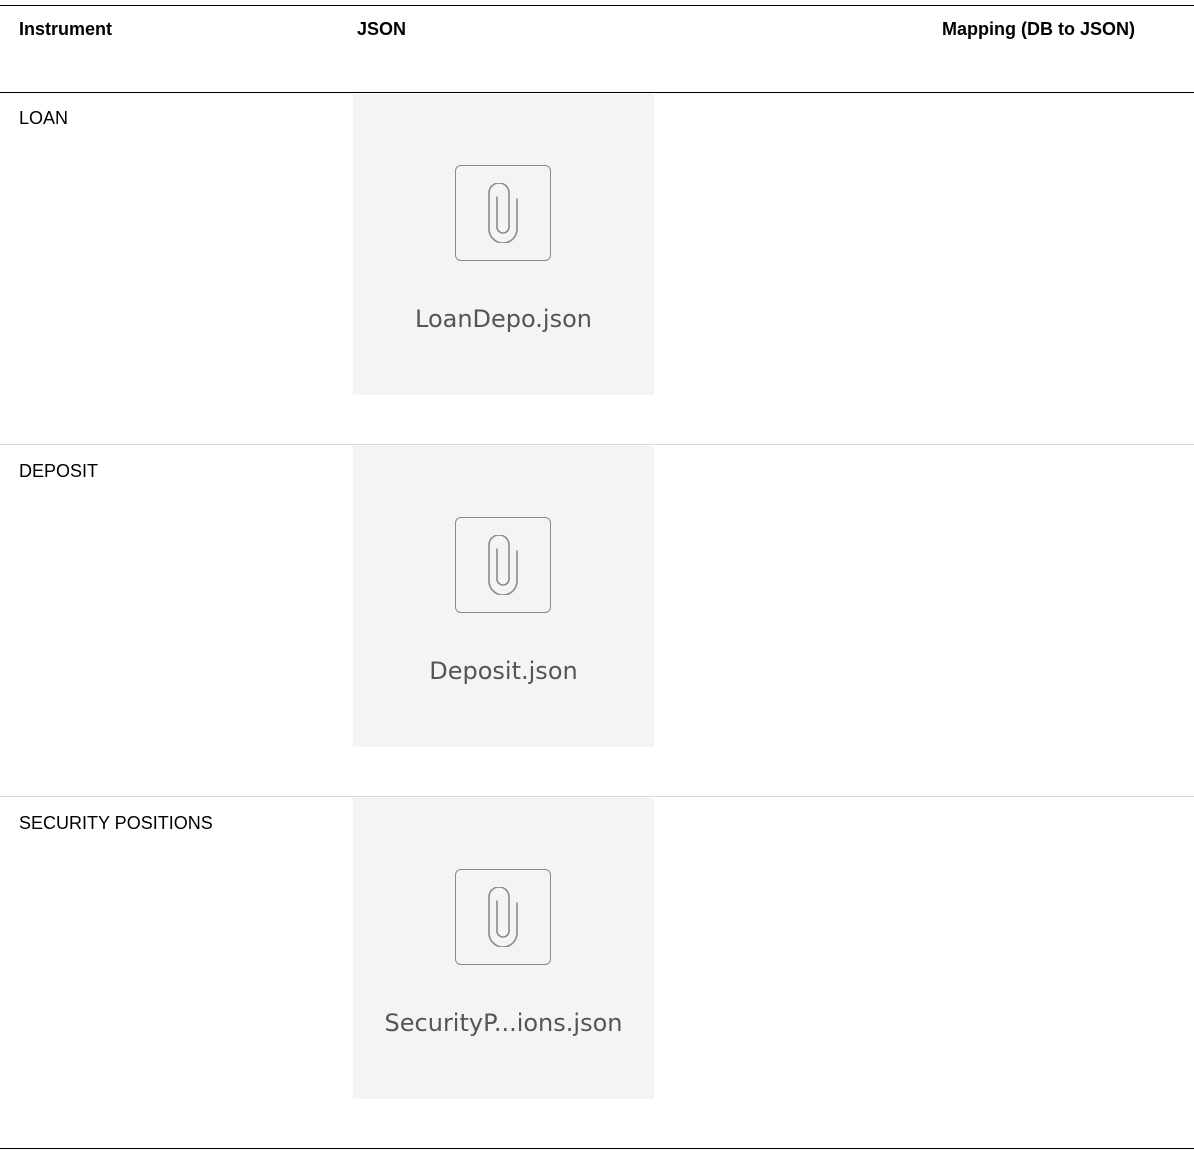 This screenshot has height=1150, width=1194. I want to click on row-loan-instrument: LOAN, so click(44, 118).